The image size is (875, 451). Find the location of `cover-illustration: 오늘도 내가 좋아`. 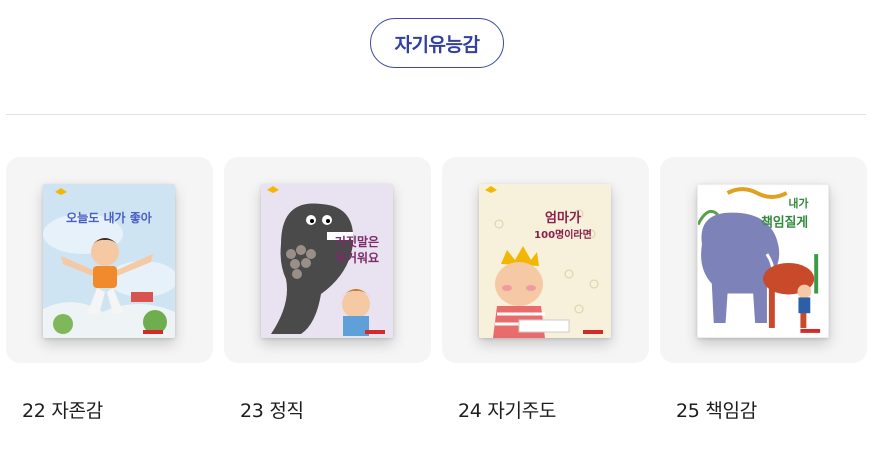

cover-illustration: 오늘도 내가 좋아 is located at coordinates (109, 261).